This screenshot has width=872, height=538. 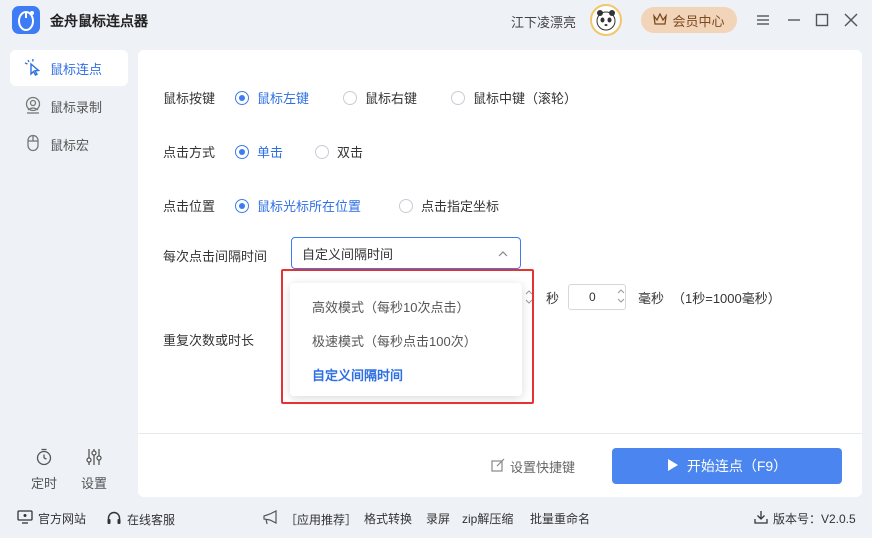 I want to click on radio-label: 双击, so click(x=350, y=152).